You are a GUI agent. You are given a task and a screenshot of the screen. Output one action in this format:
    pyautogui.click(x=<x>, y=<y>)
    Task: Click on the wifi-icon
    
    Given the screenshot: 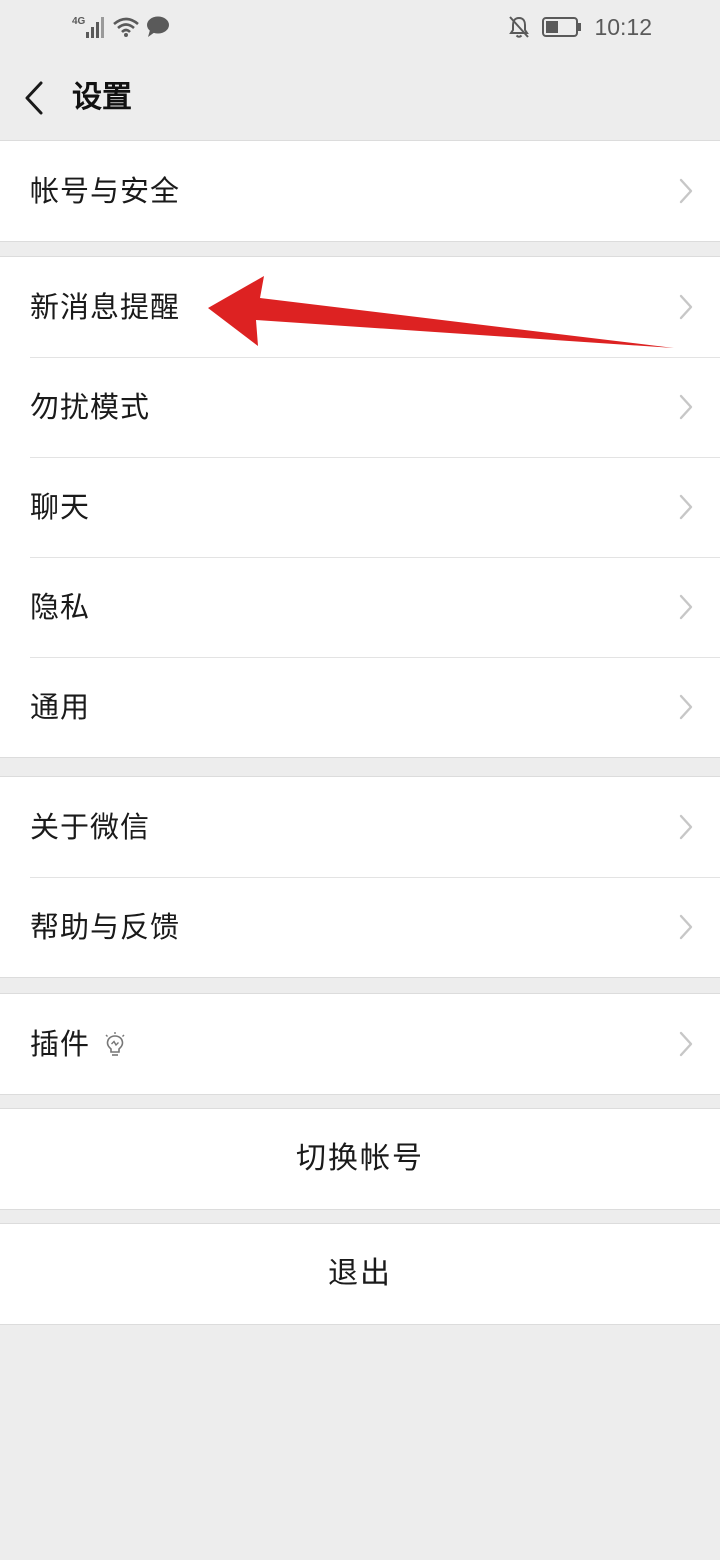 What is the action you would take?
    pyautogui.click(x=126, y=27)
    